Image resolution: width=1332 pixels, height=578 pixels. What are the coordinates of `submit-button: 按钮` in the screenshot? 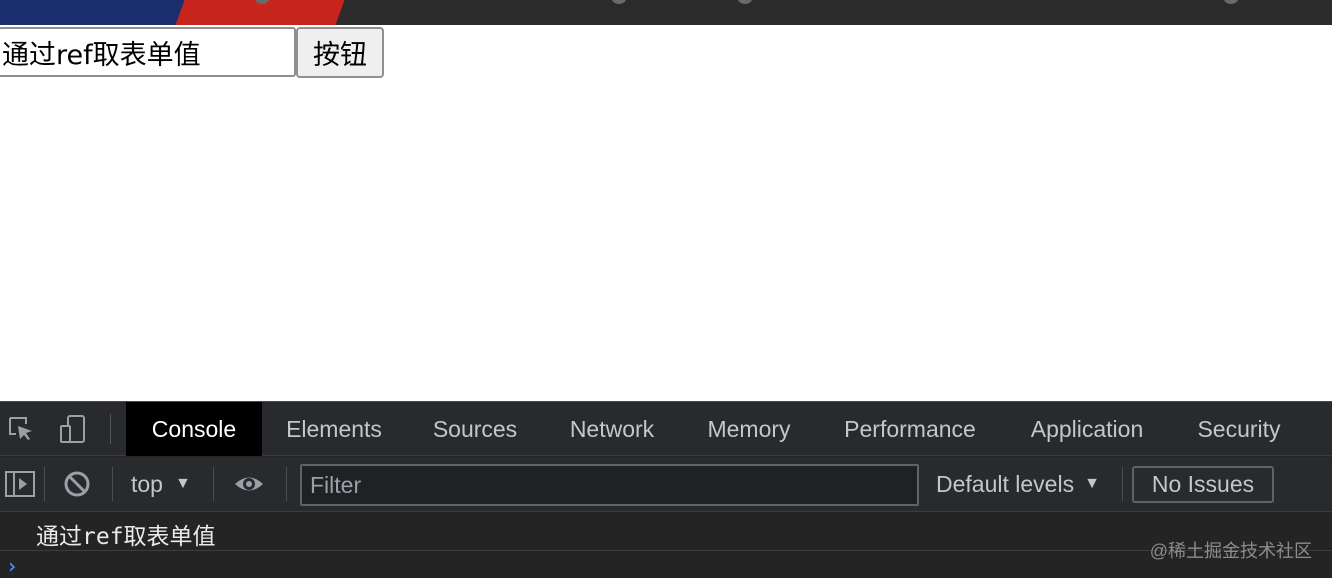 It's located at (340, 52).